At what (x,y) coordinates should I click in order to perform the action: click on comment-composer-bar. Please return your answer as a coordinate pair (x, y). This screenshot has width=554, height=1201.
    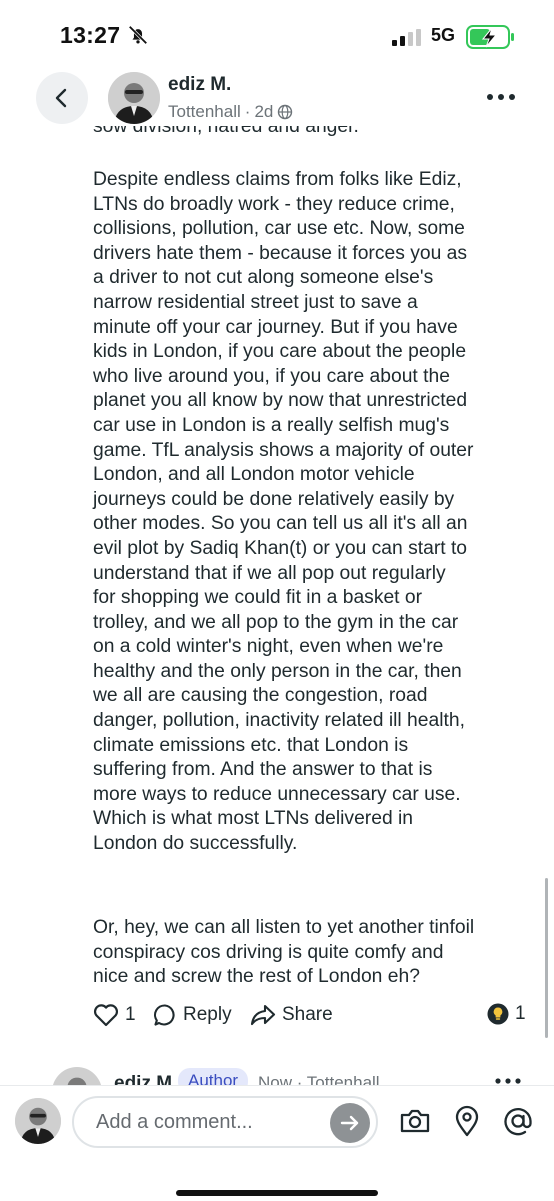
    Looking at the image, I should click on (277, 1143).